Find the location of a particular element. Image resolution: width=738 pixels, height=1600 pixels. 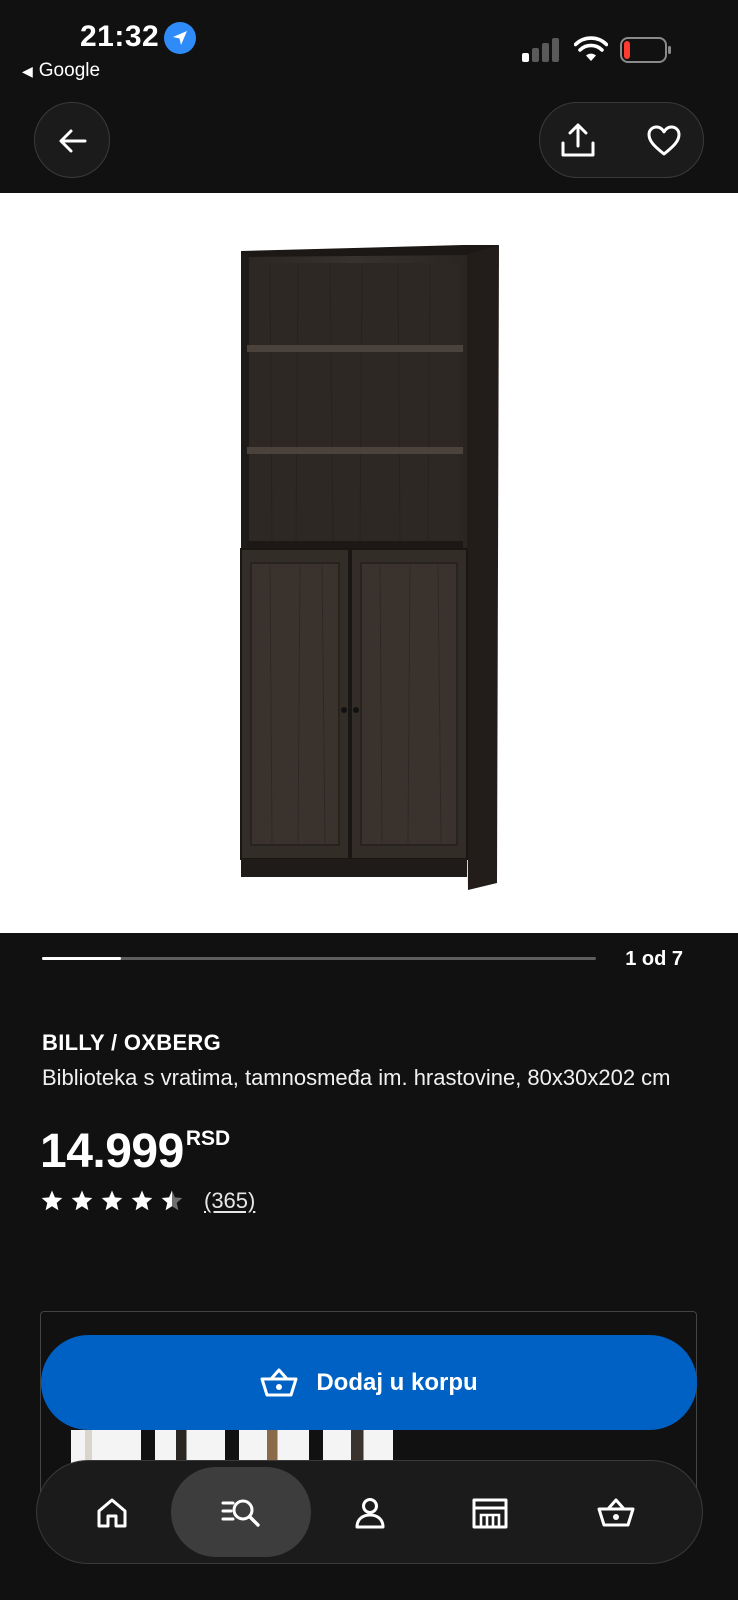

profile-icon is located at coordinates (370, 1513).